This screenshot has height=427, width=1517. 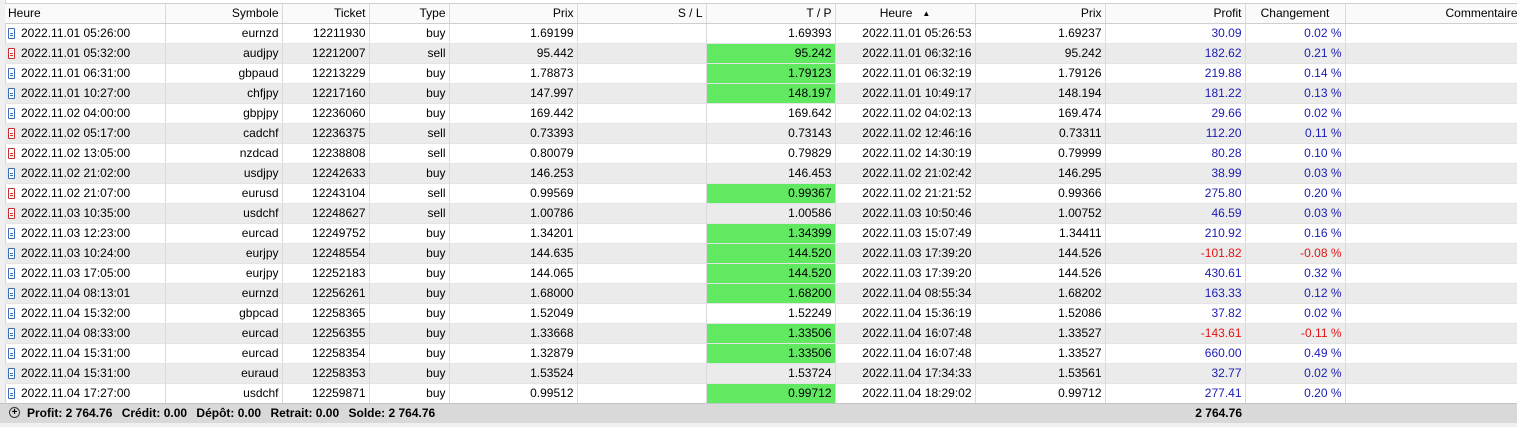 I want to click on open-time-text: 2022.11.01 05:32:00, so click(x=76, y=53).